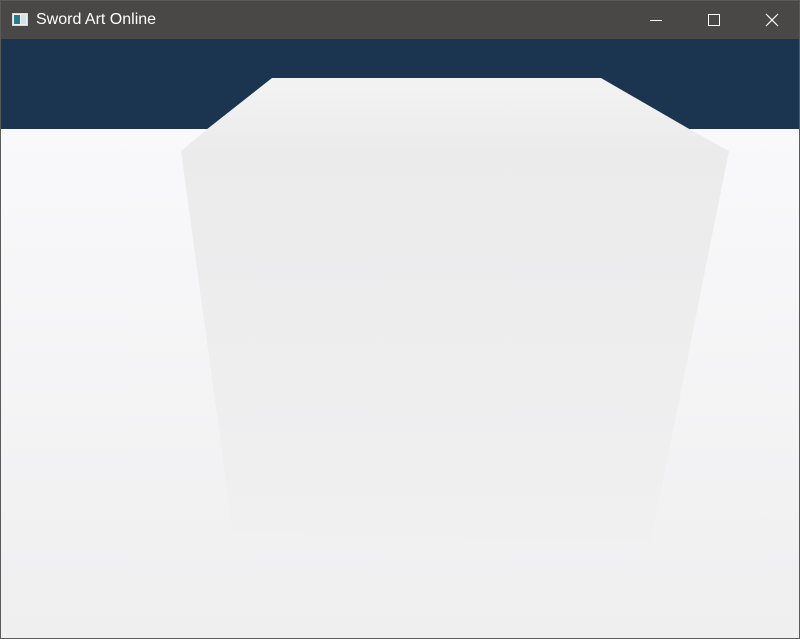 Image resolution: width=800 pixels, height=639 pixels. Describe the element at coordinates (400, 20) in the screenshot. I see `title-bar: Sword Art Online` at that location.